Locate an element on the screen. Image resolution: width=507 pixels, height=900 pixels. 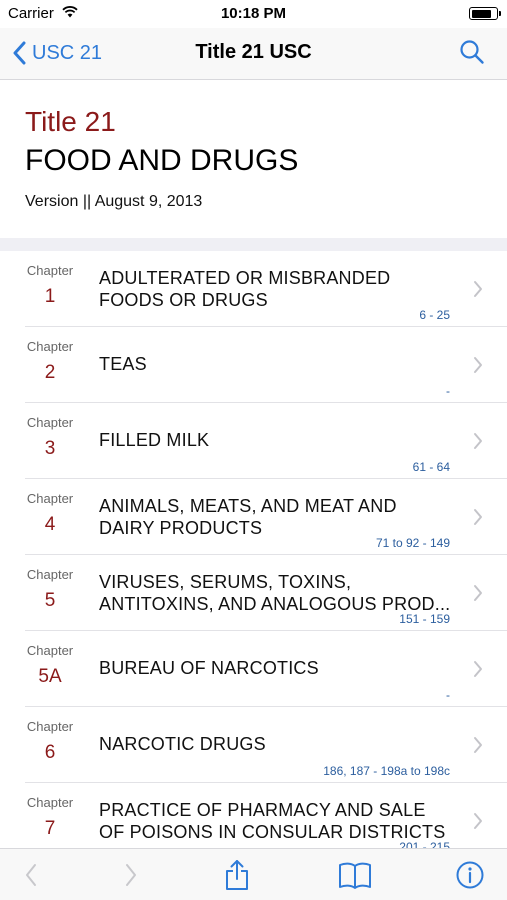
chapter-number: 7 is located at coordinates (50, 828).